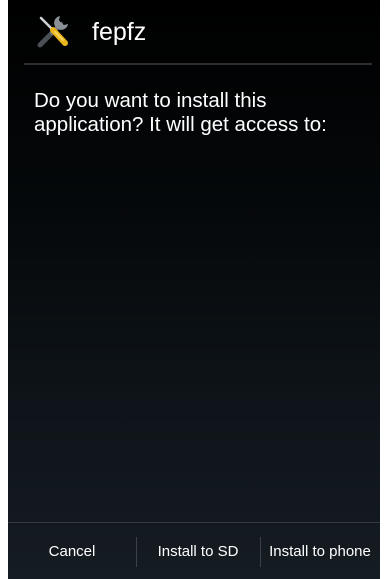 The width and height of the screenshot is (384, 579). I want to click on install-to-phone-button: Install to phone, so click(320, 551).